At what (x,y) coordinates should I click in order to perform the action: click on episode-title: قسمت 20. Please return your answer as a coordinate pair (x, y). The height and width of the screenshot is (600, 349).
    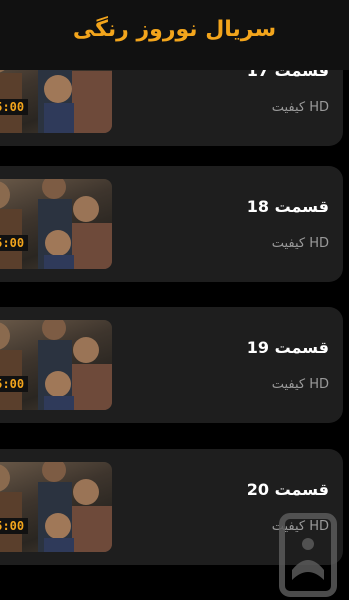
    Looking at the image, I should click on (287, 489).